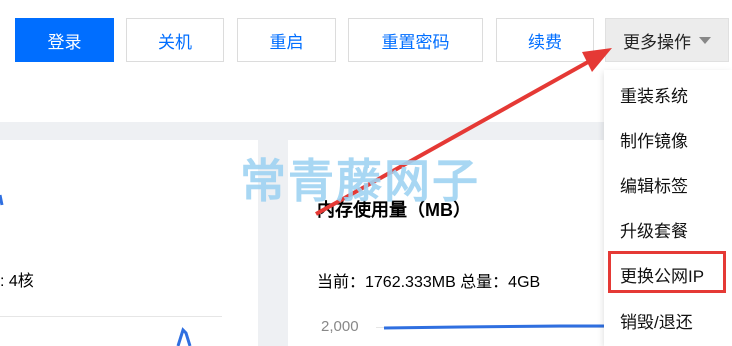 This screenshot has height=346, width=732. I want to click on menu-item-edit-tags: 编辑标签, so click(654, 184).